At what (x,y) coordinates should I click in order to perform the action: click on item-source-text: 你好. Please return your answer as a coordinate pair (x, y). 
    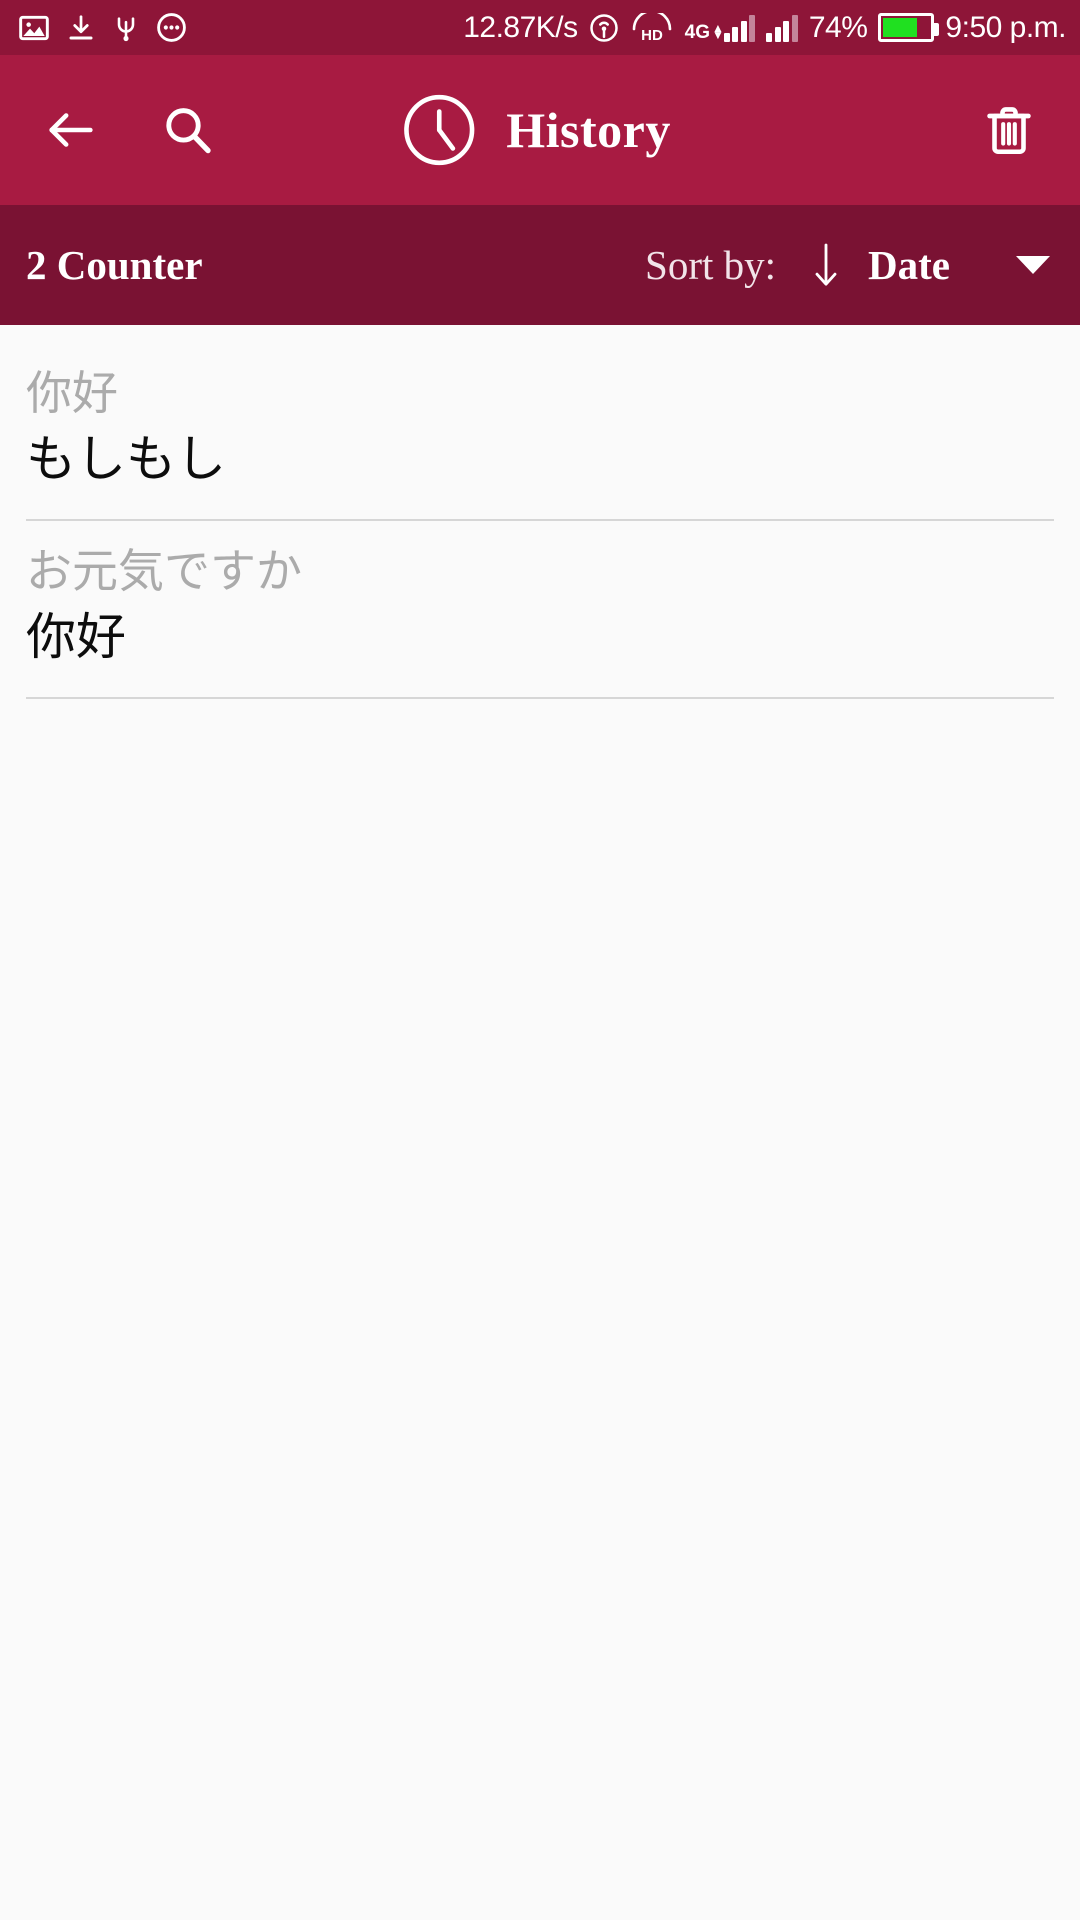
    Looking at the image, I should click on (72, 393).